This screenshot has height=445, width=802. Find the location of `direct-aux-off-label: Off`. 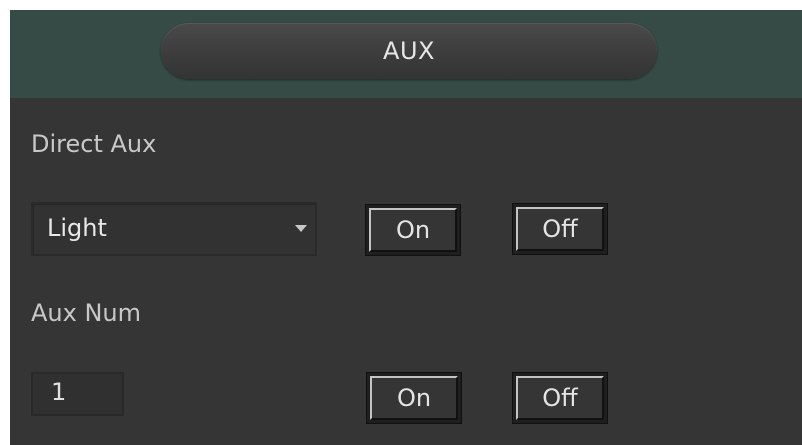

direct-aux-off-label: Off is located at coordinates (560, 229).